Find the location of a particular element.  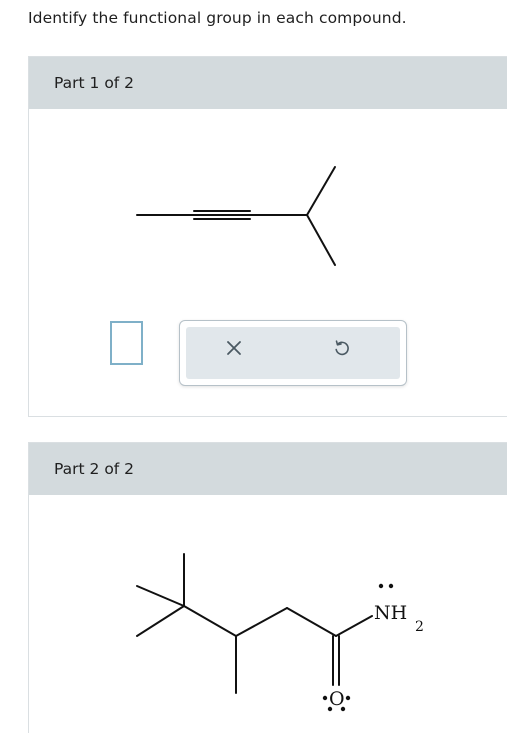

x-icon is located at coordinates (234, 348).